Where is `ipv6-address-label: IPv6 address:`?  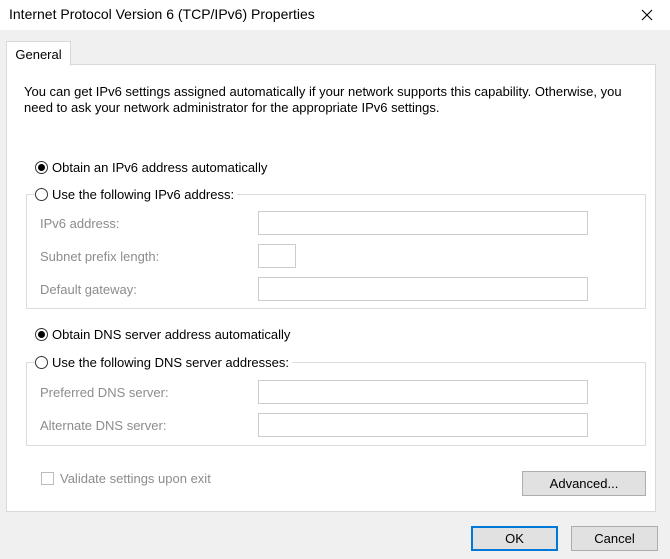 ipv6-address-label: IPv6 address: is located at coordinates (80, 223).